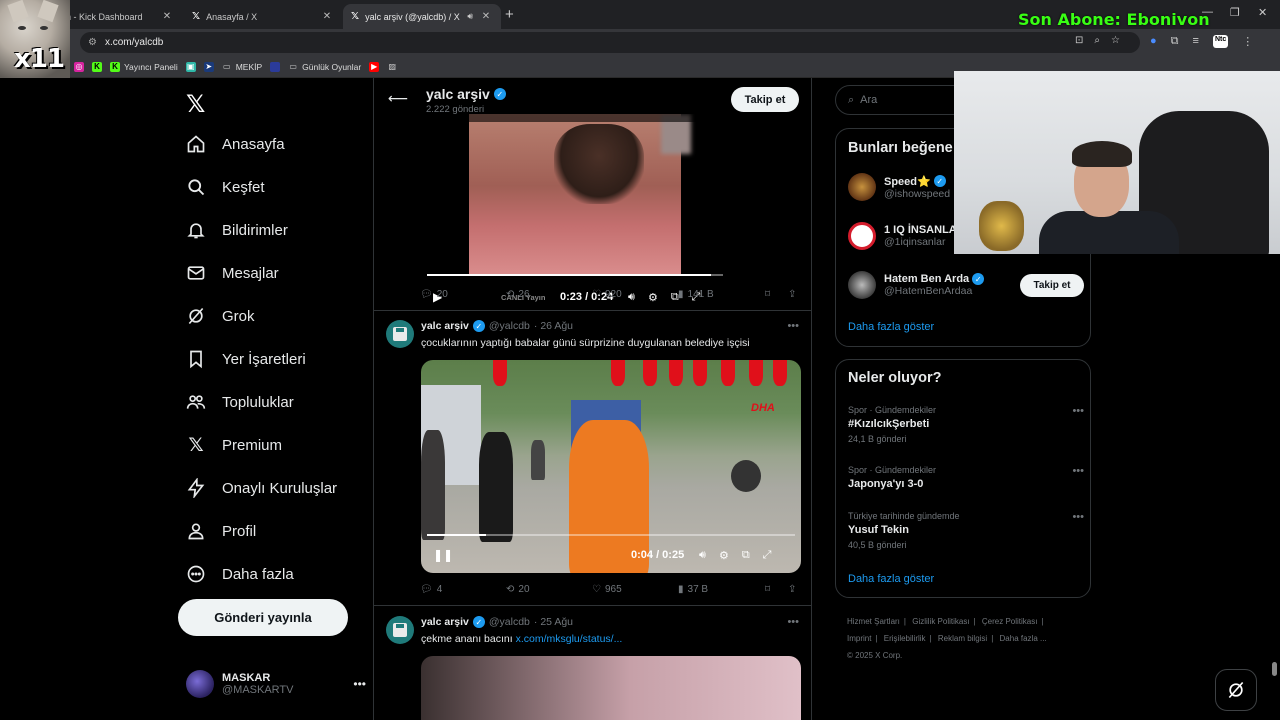 This screenshot has width=1280, height=720. What do you see at coordinates (1247, 41) in the screenshot?
I see `kebab-menu-icon: ⋮` at bounding box center [1247, 41].